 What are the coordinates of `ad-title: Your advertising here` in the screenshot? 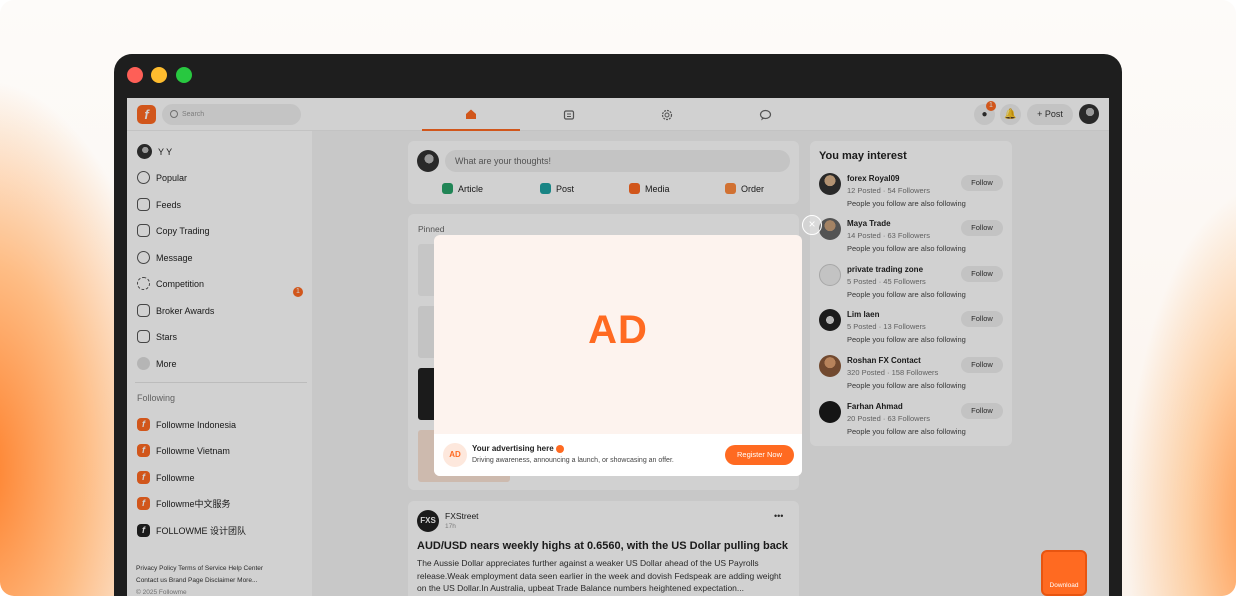 It's located at (518, 448).